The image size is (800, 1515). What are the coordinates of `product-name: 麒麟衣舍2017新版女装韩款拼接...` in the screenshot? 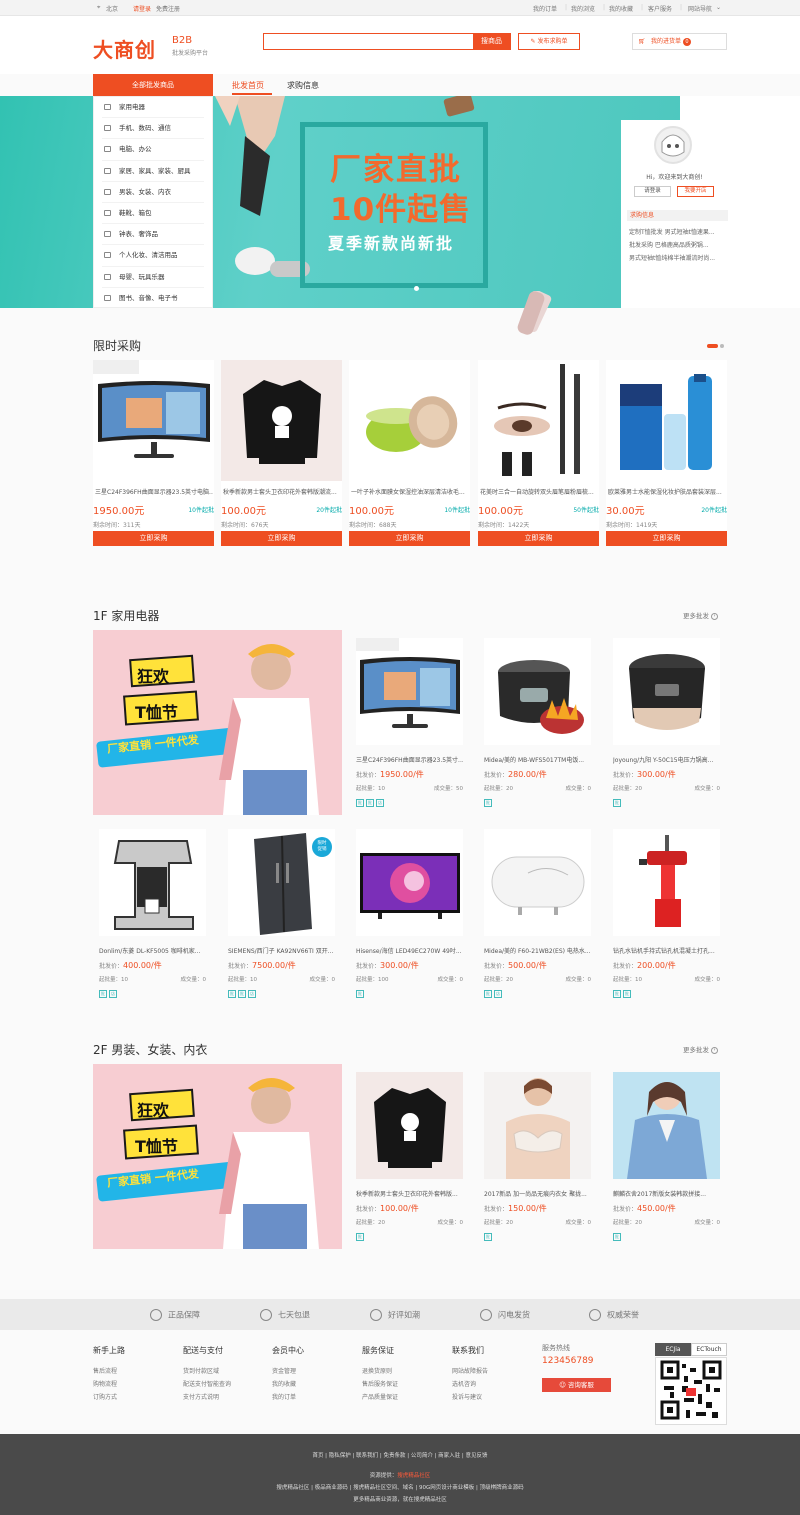 It's located at (666, 1193).